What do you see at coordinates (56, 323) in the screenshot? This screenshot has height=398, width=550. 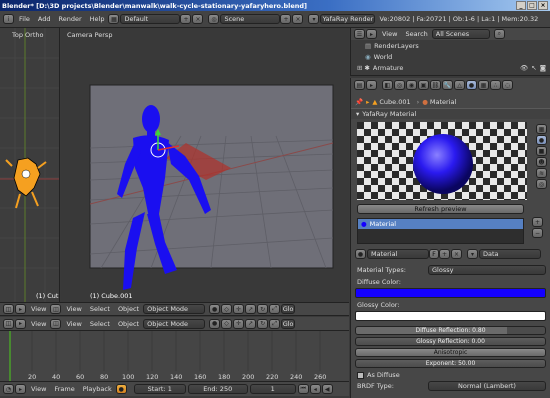 I see `editor-type-icon-2: ◫` at bounding box center [56, 323].